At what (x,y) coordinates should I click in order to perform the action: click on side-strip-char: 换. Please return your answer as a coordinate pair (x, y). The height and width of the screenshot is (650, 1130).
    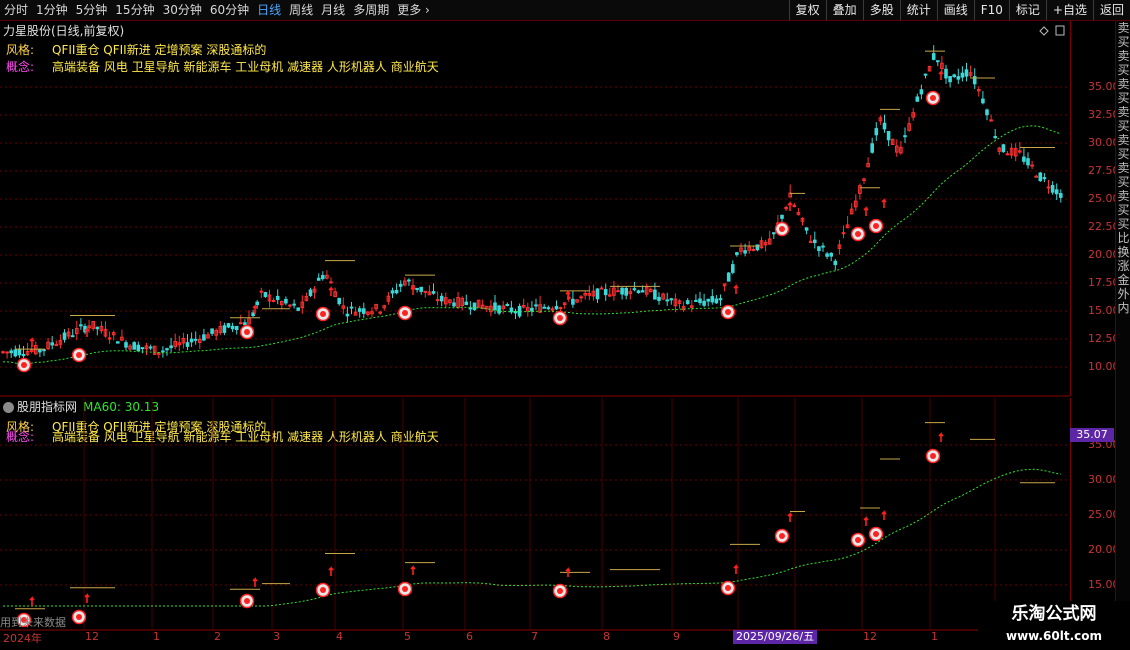
    Looking at the image, I should click on (1123, 252).